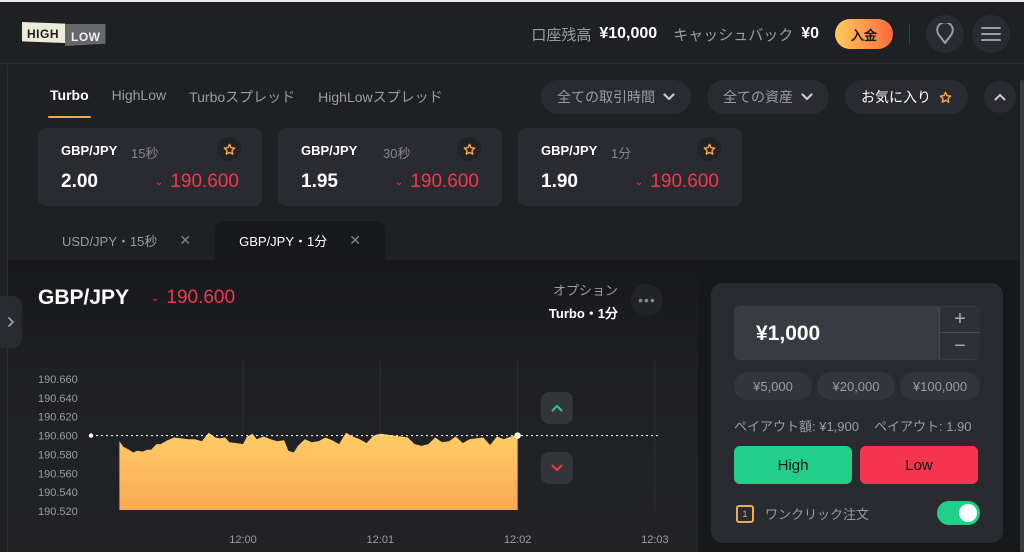 The image size is (1024, 552). Describe the element at coordinates (243, 540) in the screenshot. I see `x-tick-label: 12:00` at that location.